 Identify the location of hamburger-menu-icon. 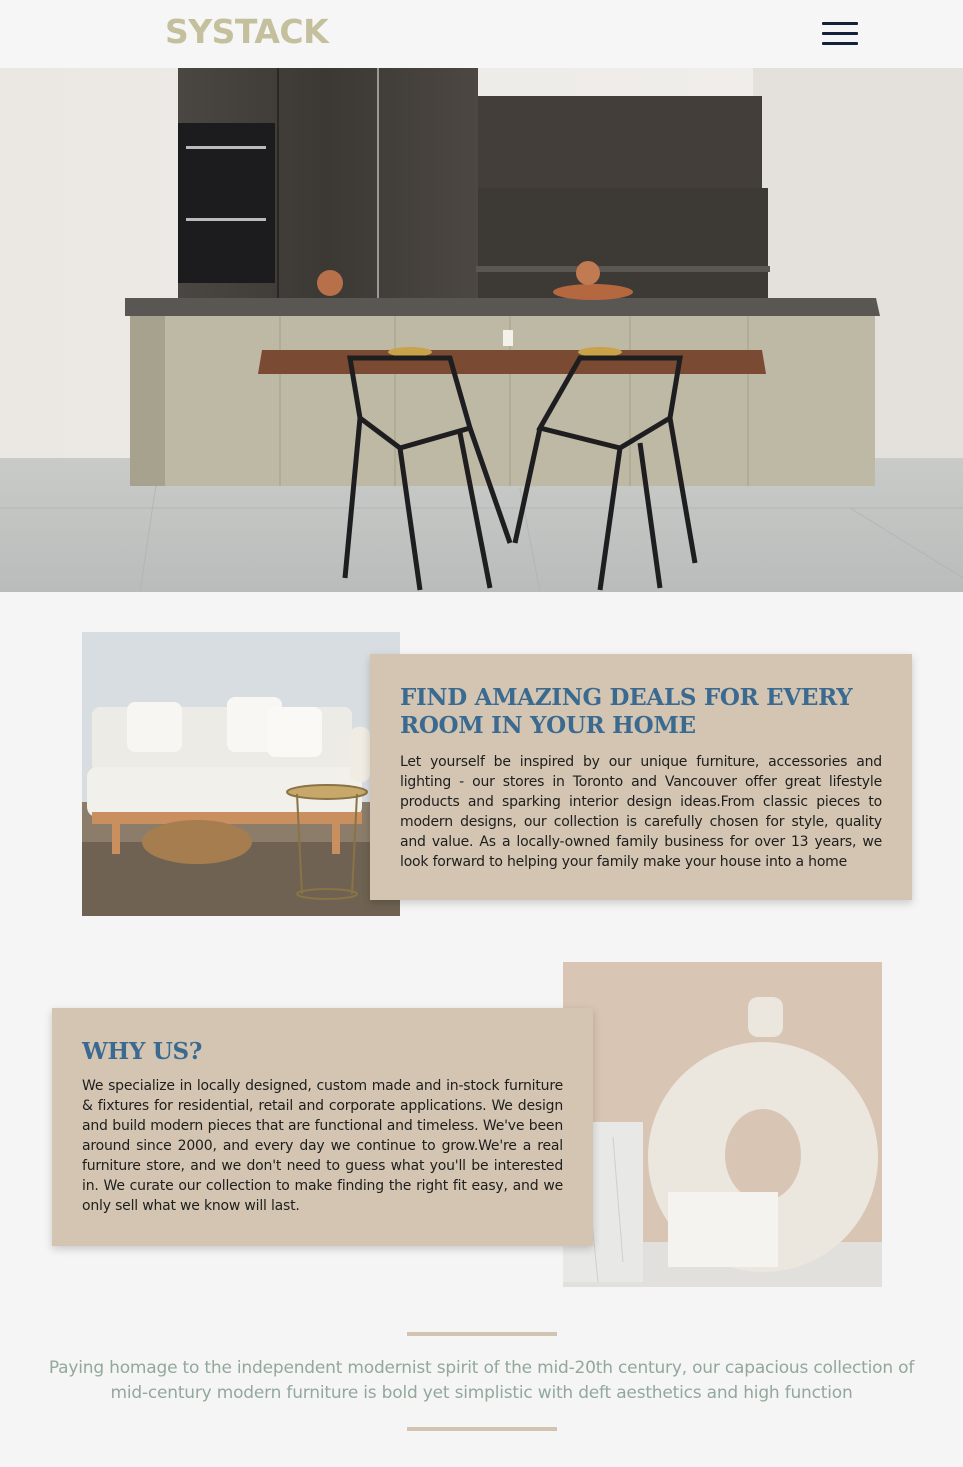
(840, 34).